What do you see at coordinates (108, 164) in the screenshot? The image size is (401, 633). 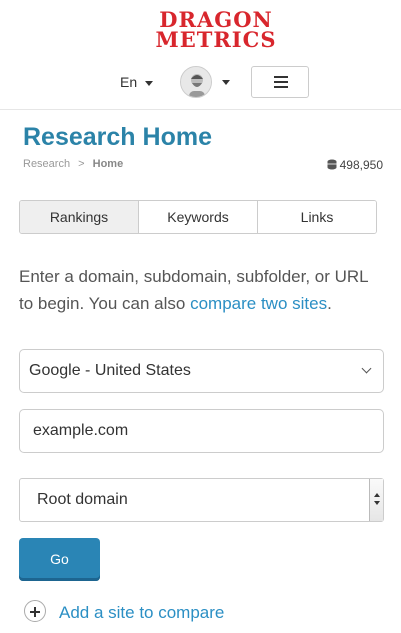 I see `breadcrumb-home: Home` at bounding box center [108, 164].